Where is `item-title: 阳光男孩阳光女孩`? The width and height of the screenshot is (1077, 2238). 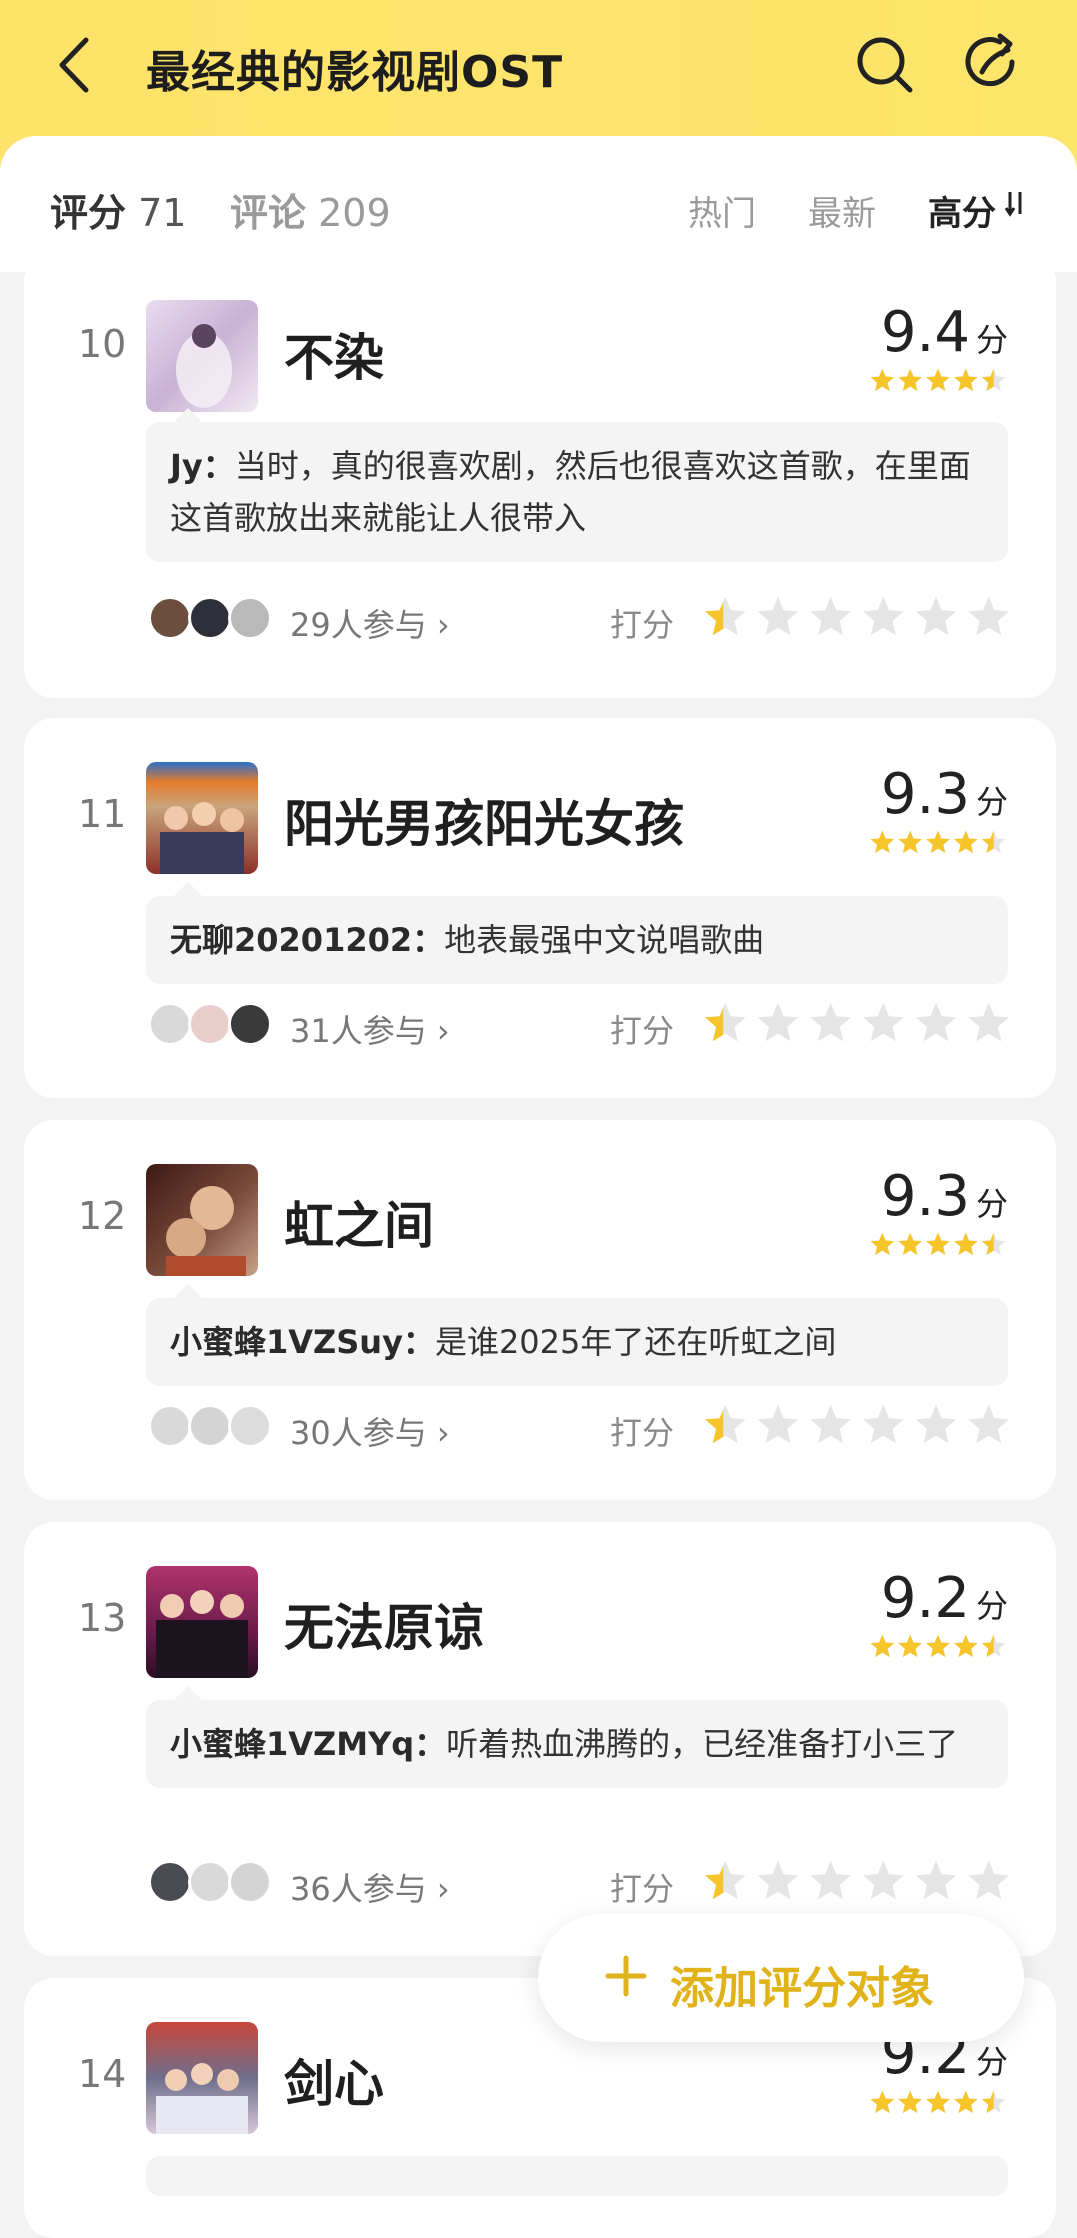
item-title: 阳光男孩阳光女孩 is located at coordinates (484, 824).